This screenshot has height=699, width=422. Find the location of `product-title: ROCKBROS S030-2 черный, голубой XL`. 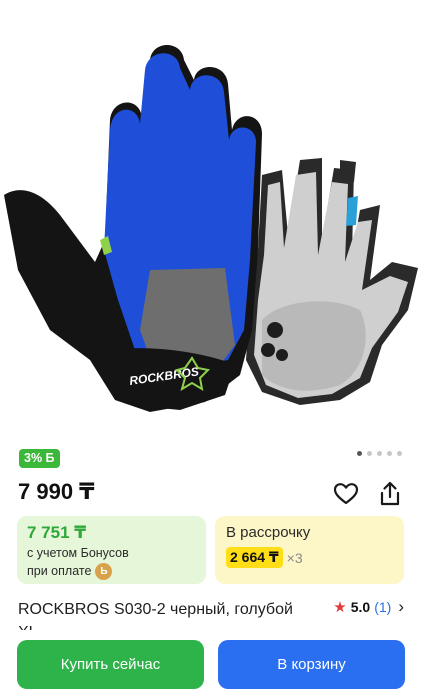

product-title: ROCKBROS S030-2 черный, голубой XL is located at coordinates (155, 617).